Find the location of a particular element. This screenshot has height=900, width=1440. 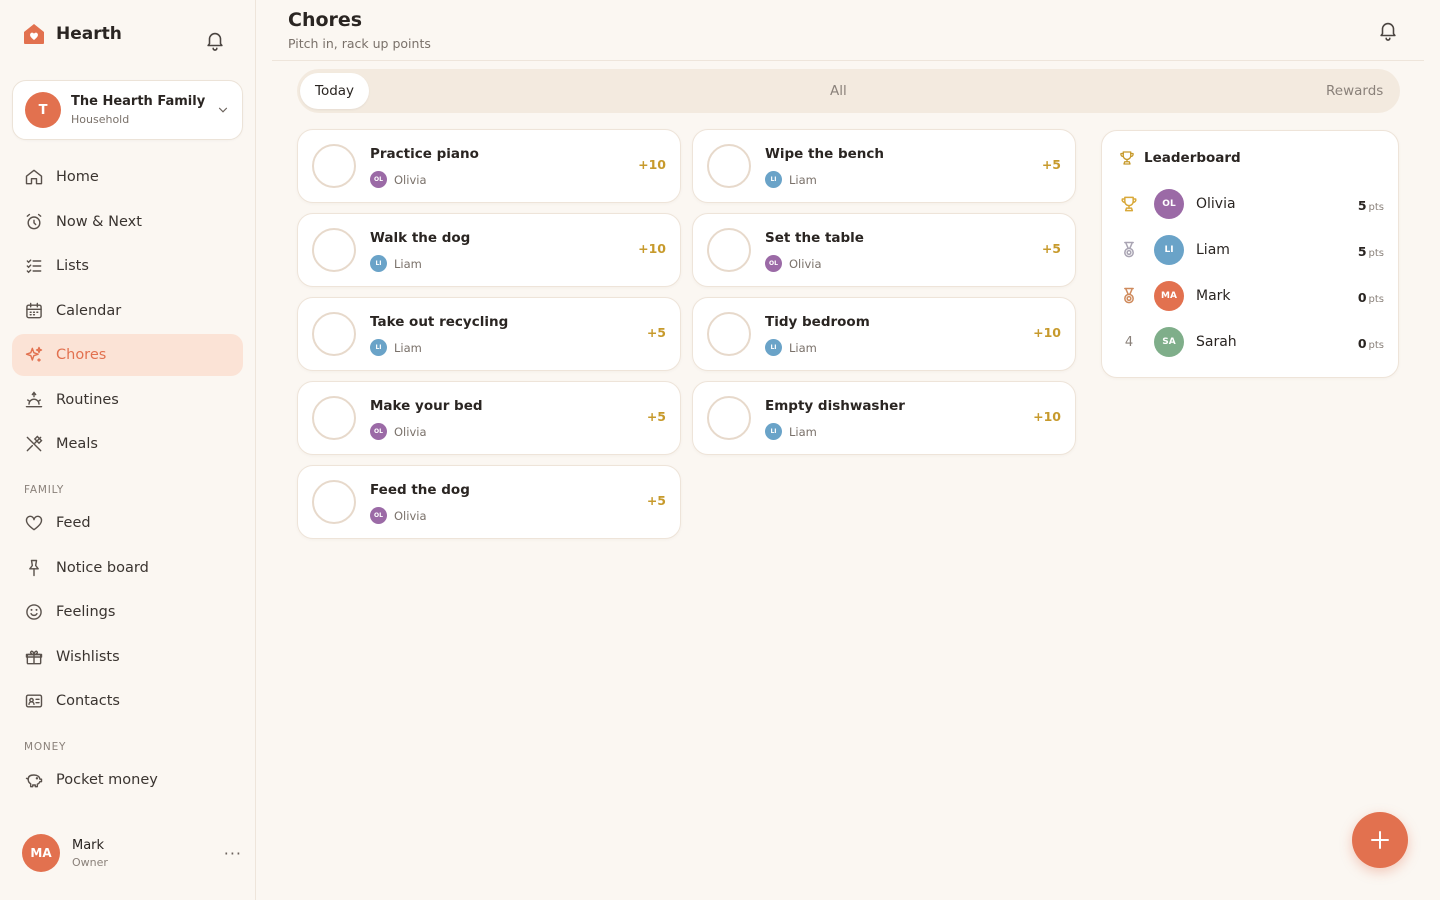

sunrise-icon is located at coordinates (34, 398).